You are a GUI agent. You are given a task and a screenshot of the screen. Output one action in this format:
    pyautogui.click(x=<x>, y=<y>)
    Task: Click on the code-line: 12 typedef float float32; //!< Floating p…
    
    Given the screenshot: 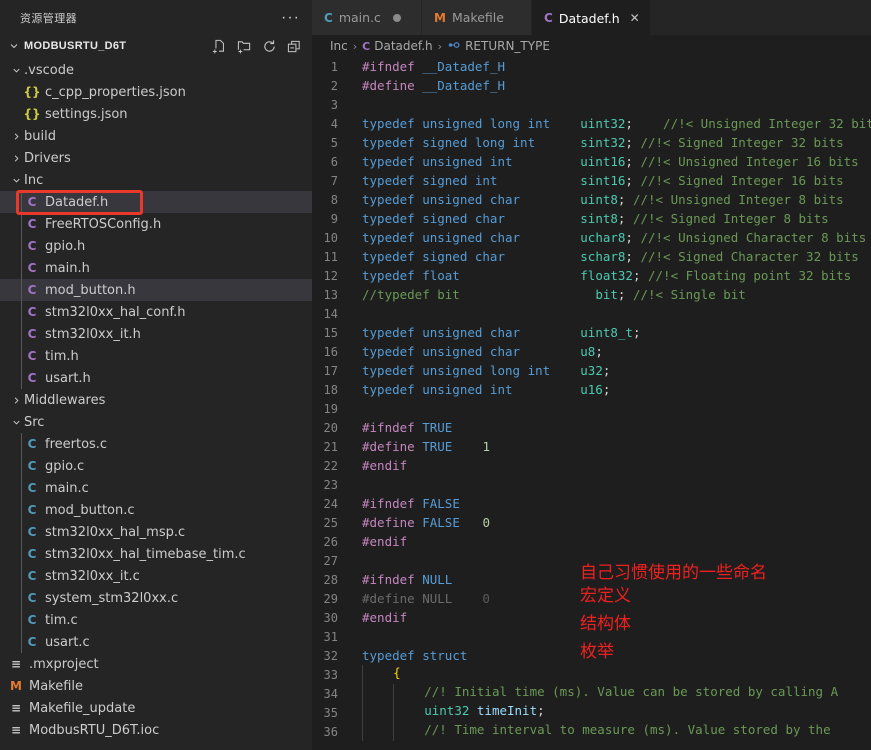 What is the action you would take?
    pyautogui.click(x=591, y=275)
    